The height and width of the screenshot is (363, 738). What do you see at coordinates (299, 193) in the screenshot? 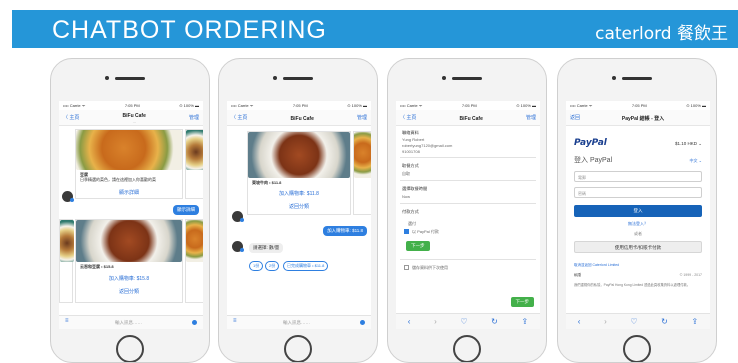
I see `add-to-cart-link: 加入購物車: $11.8` at bounding box center [299, 193].